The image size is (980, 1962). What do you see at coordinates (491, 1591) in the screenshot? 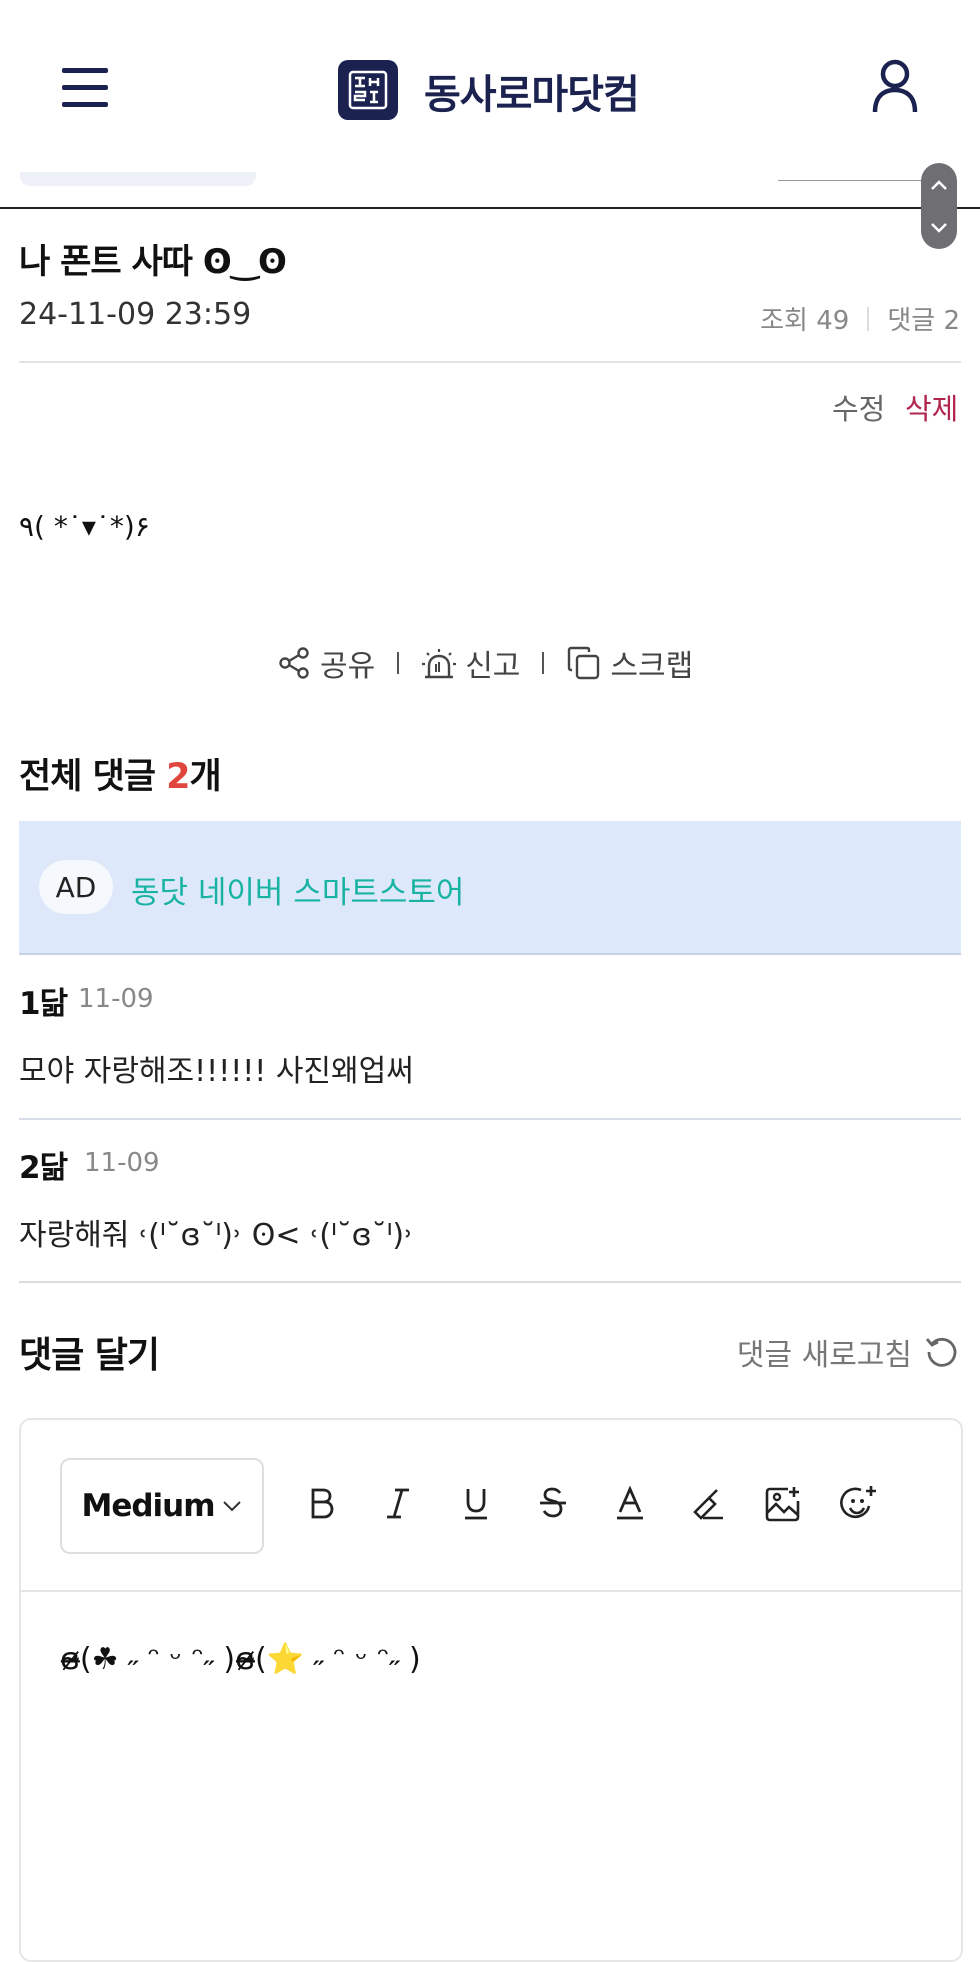
I see `toolbar-divider` at bounding box center [491, 1591].